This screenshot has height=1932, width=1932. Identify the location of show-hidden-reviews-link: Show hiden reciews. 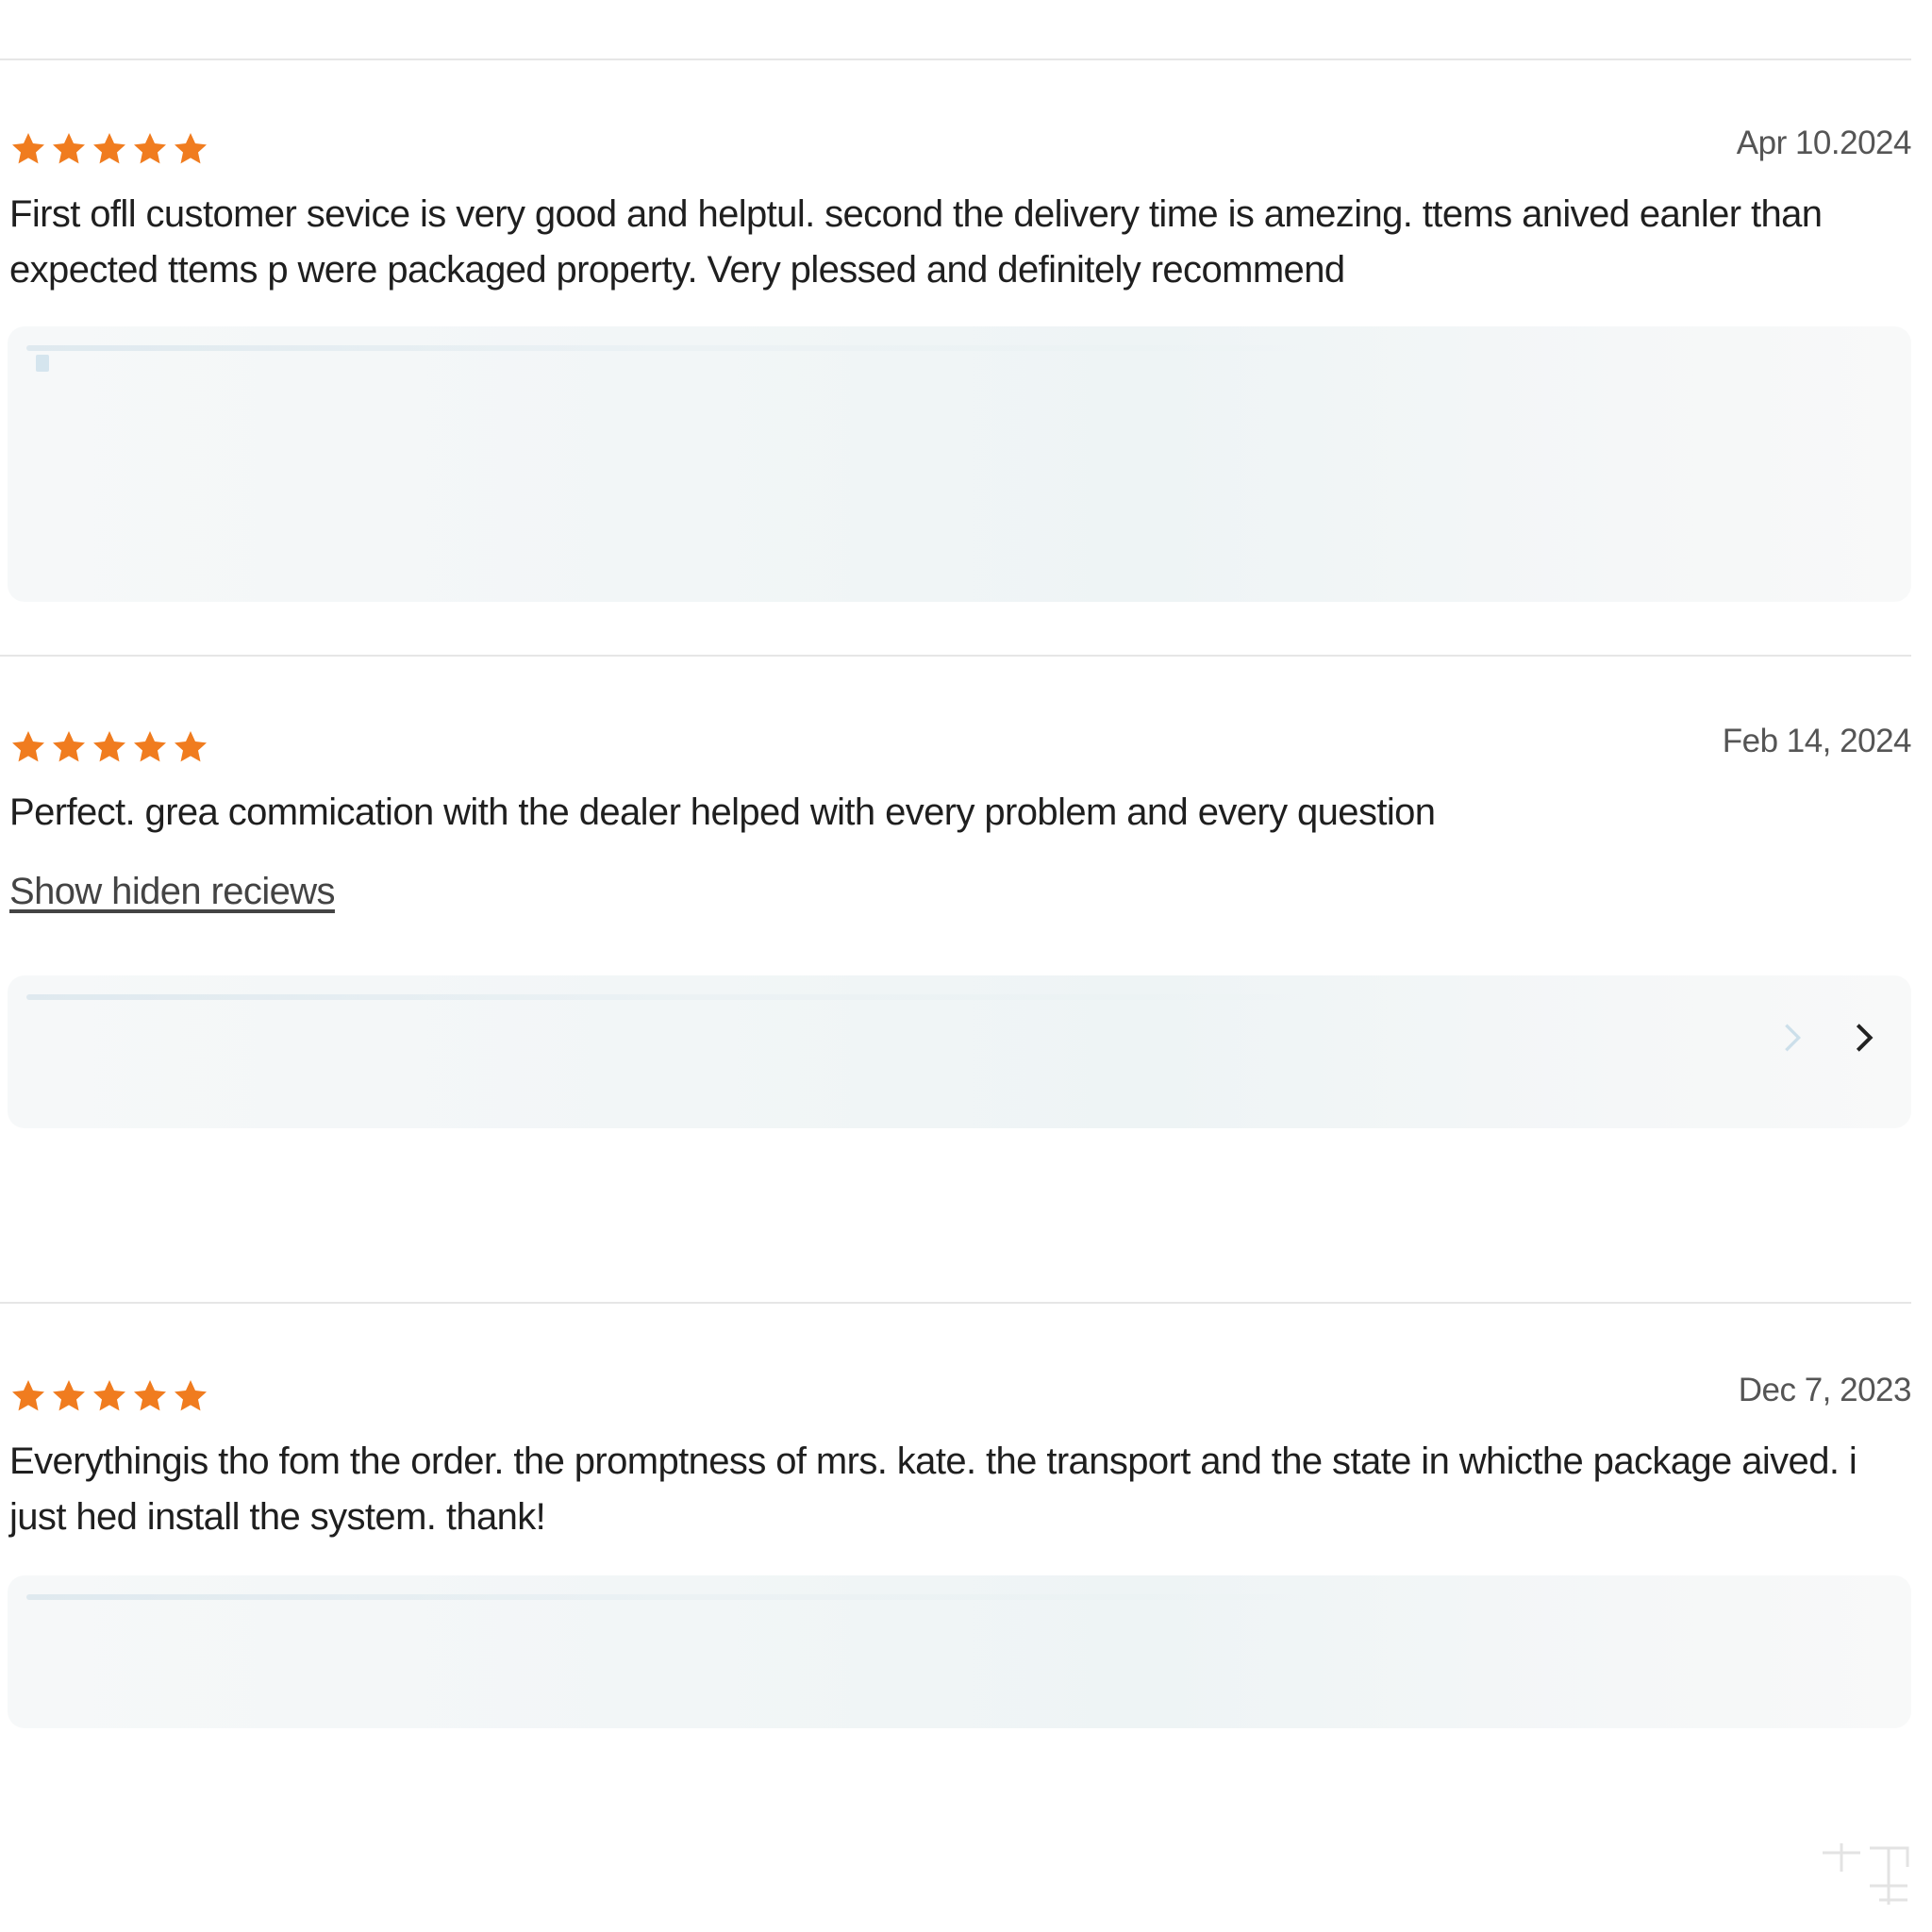
(172, 892).